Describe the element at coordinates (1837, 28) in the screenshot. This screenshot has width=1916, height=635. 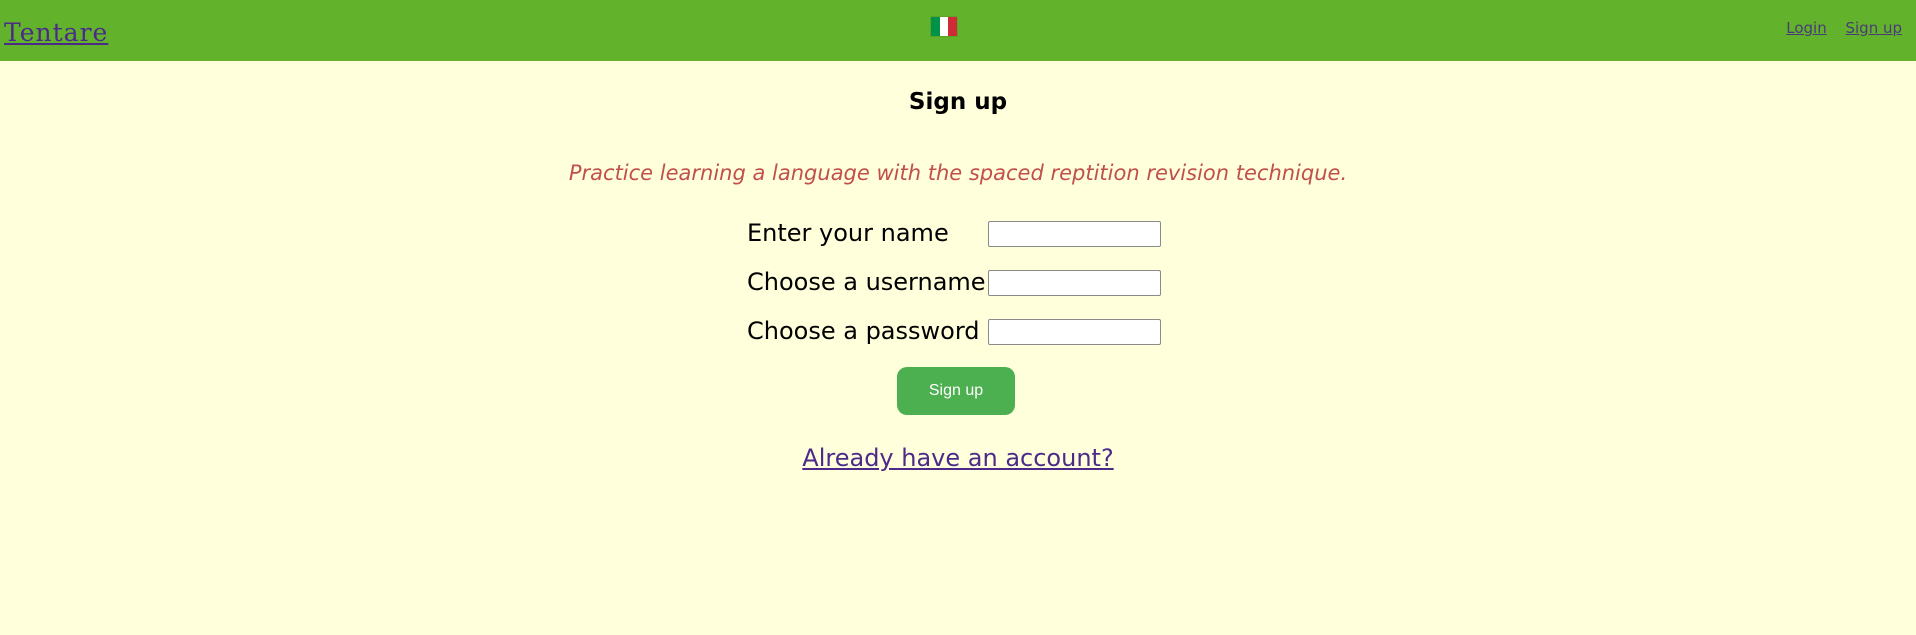
I see `nav-links: Login Sign up` at that location.